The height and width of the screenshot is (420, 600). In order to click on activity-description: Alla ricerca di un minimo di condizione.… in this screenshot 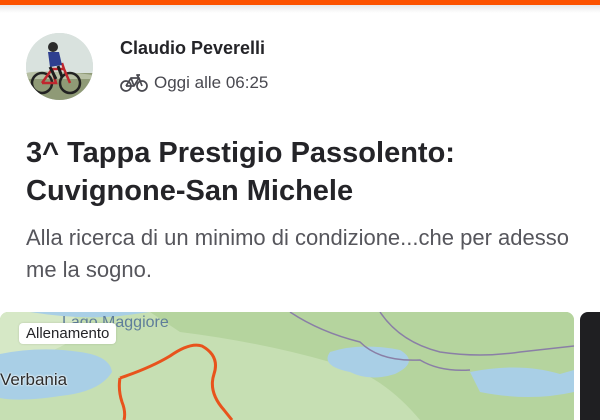, I will do `click(297, 253)`.